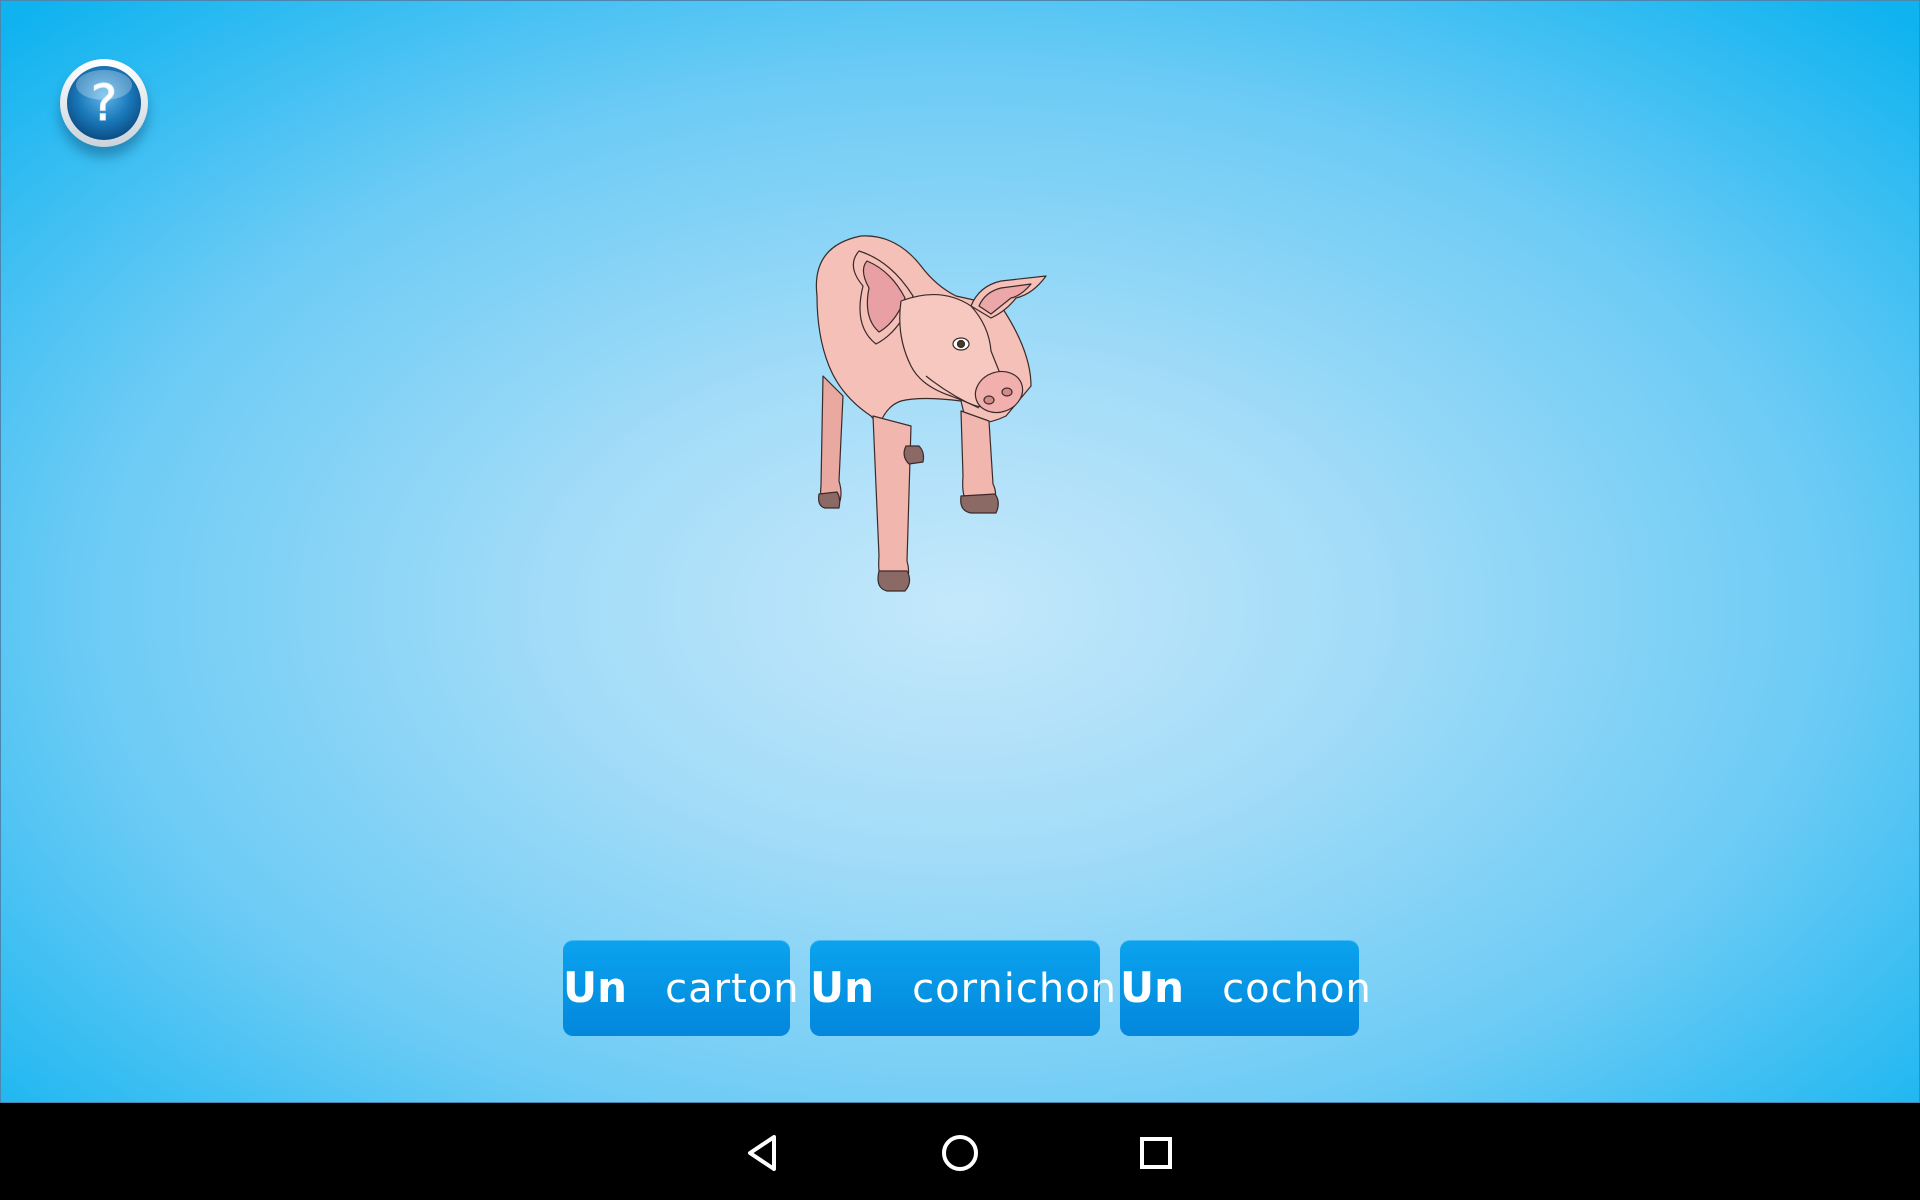 The width and height of the screenshot is (1920, 1200). I want to click on answer-word: carton, so click(732, 989).